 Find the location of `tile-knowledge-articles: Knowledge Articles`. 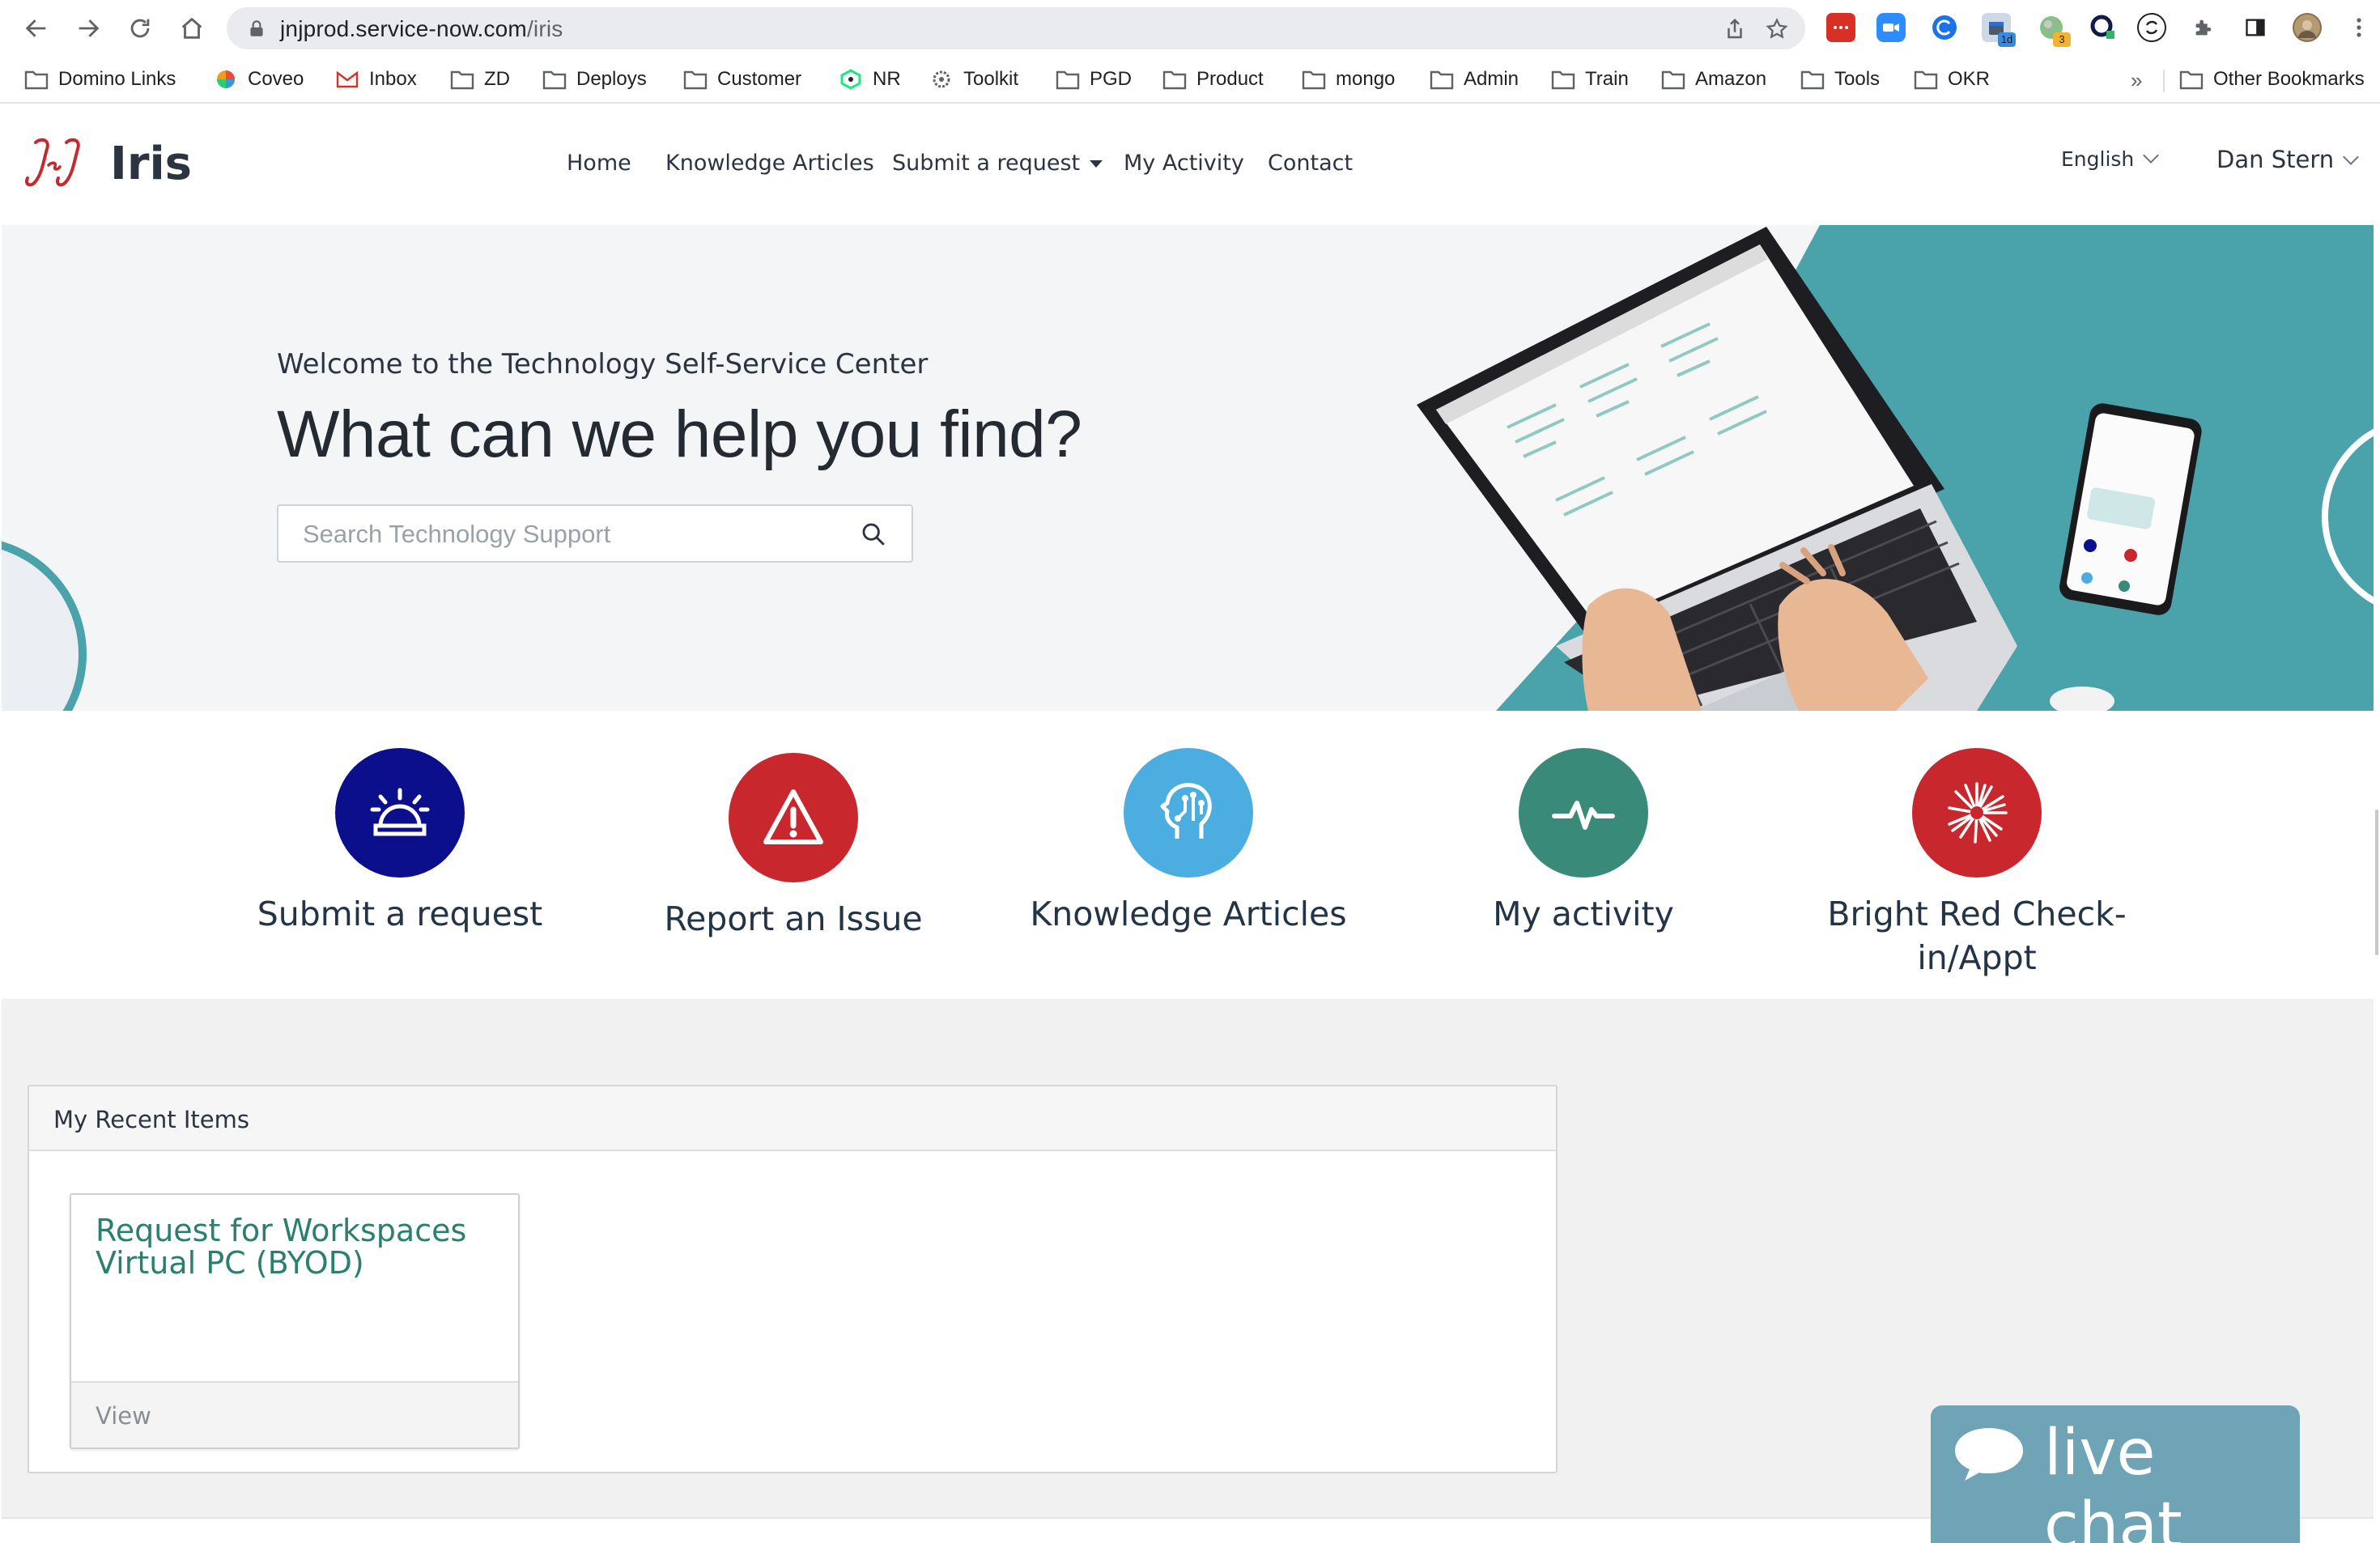

tile-knowledge-articles: Knowledge Articles is located at coordinates (1188, 842).